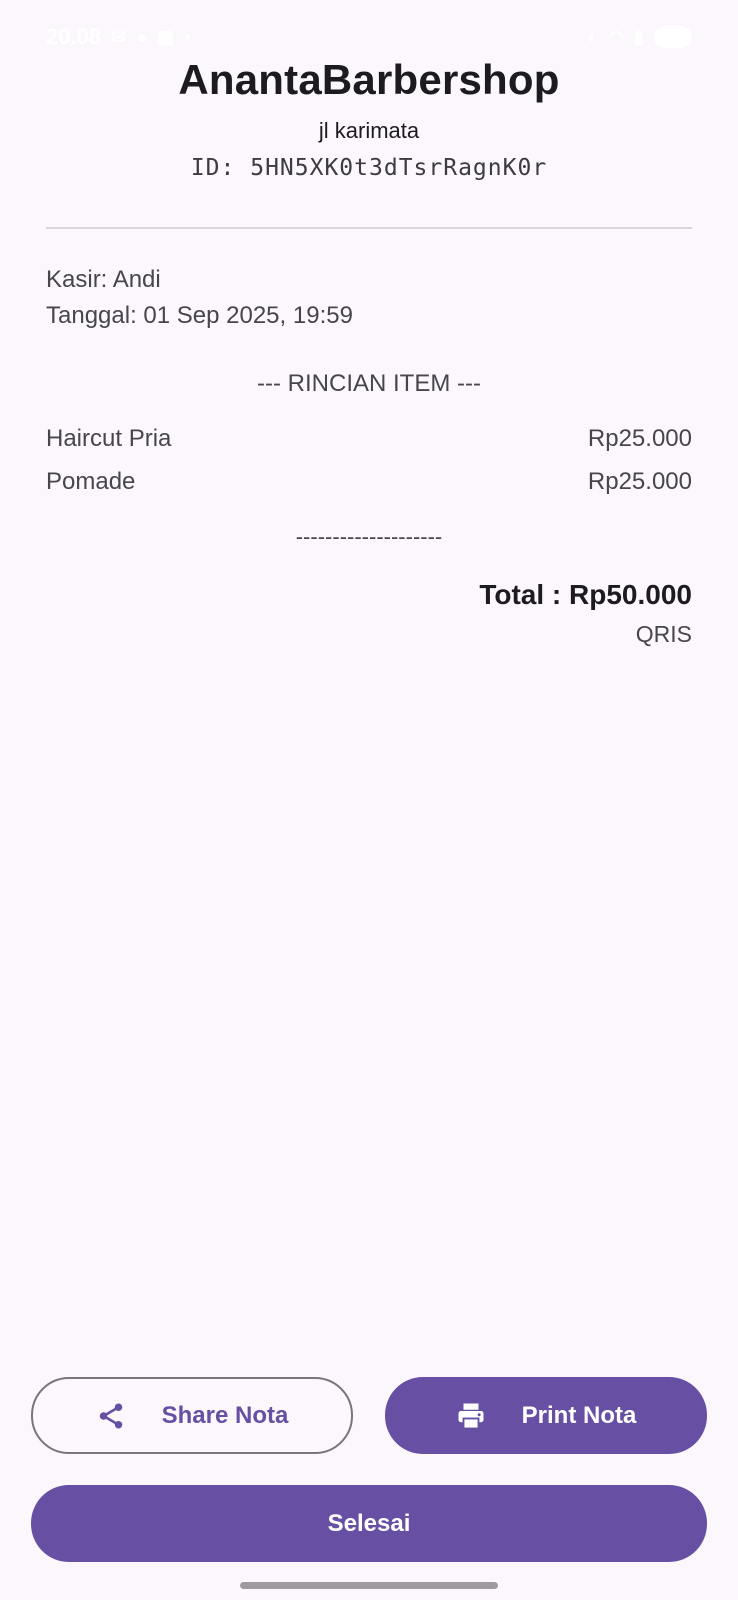  What do you see at coordinates (103, 279) in the screenshot?
I see `cashier-label: Kasir: Andi` at bounding box center [103, 279].